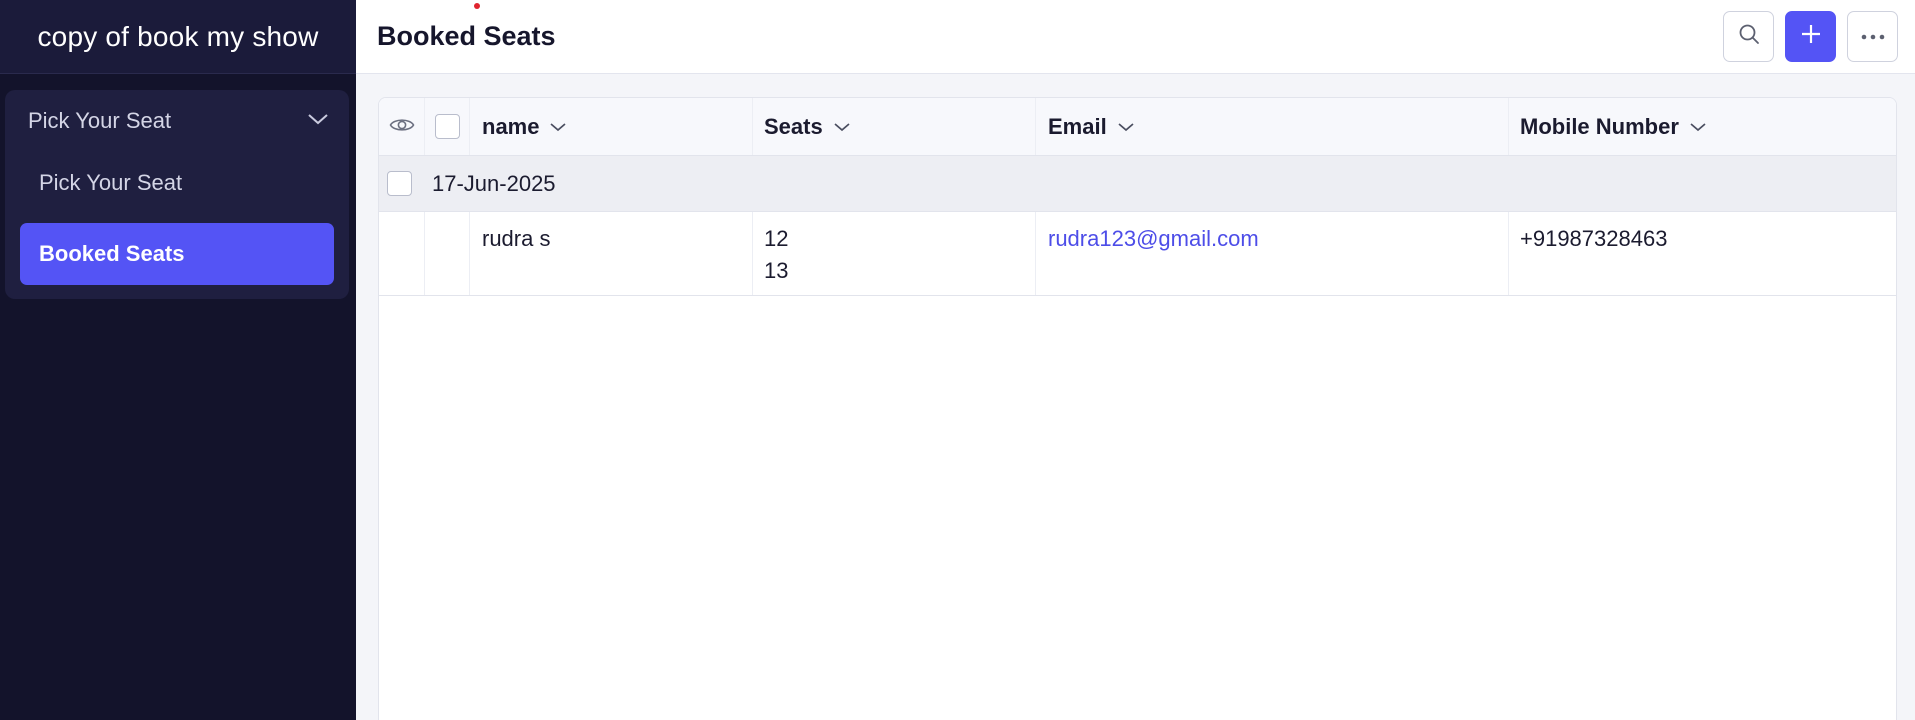 This screenshot has height=720, width=1915. What do you see at coordinates (776, 270) in the screenshot?
I see `seat-number: 13` at bounding box center [776, 270].